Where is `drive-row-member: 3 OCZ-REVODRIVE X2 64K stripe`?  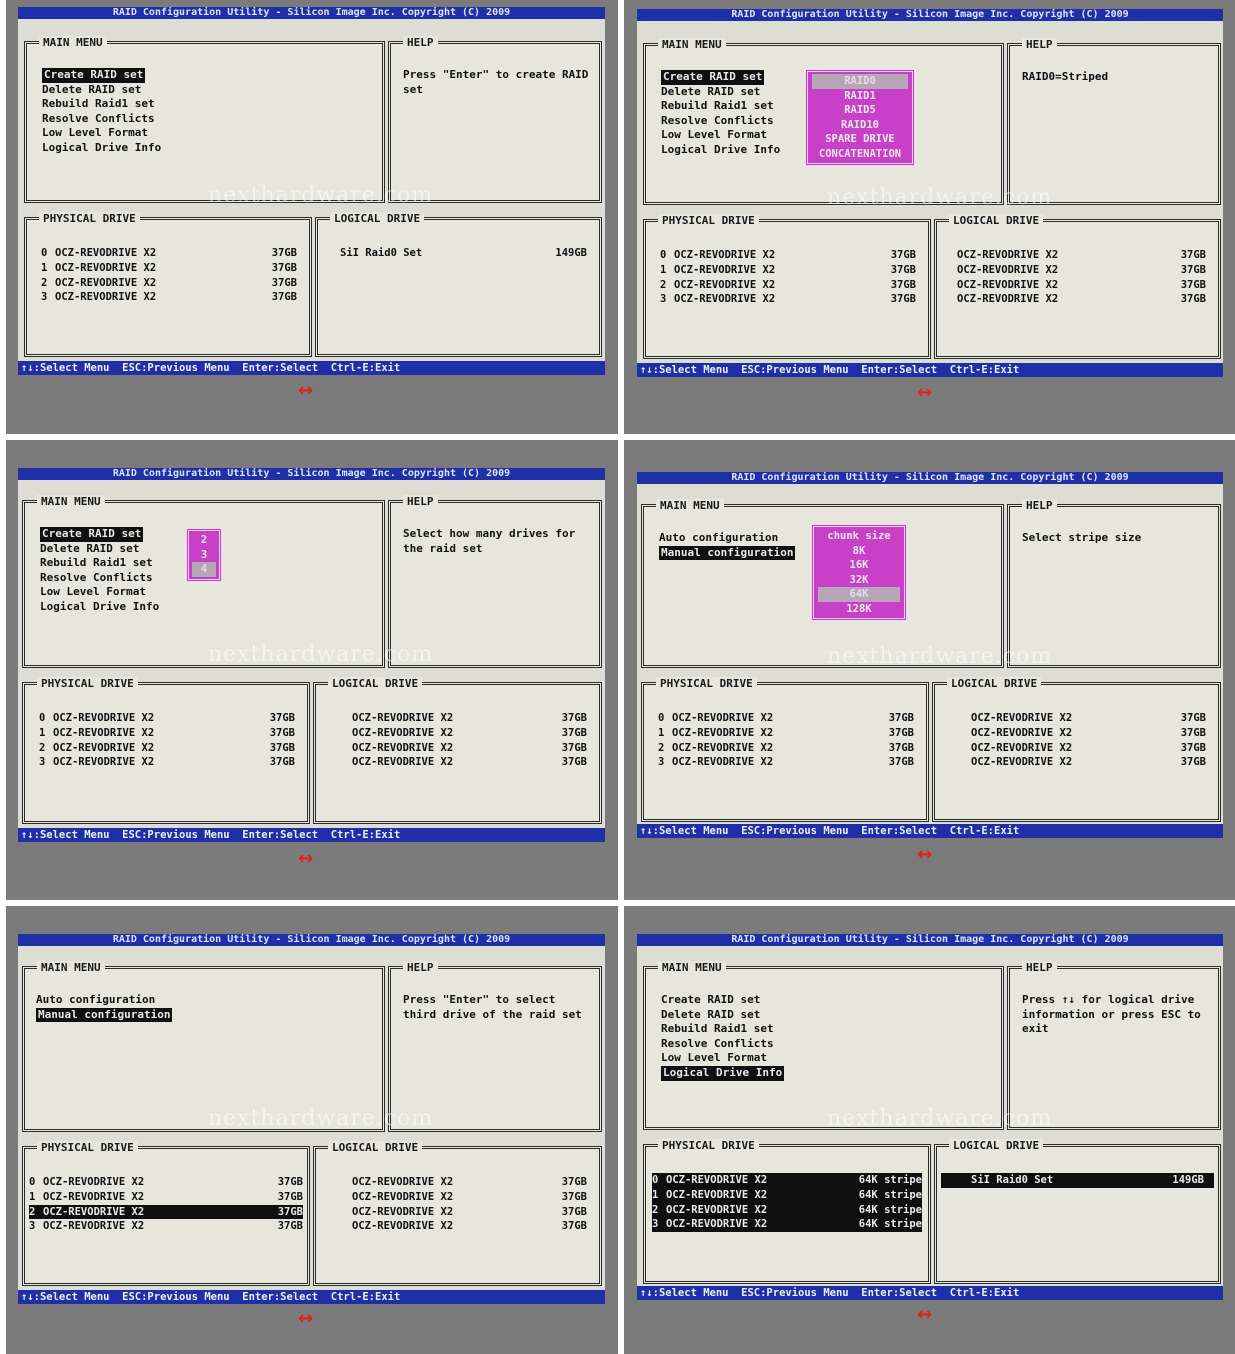
drive-row-member: 3 OCZ-REVODRIVE X2 64K stripe is located at coordinates (787, 1225).